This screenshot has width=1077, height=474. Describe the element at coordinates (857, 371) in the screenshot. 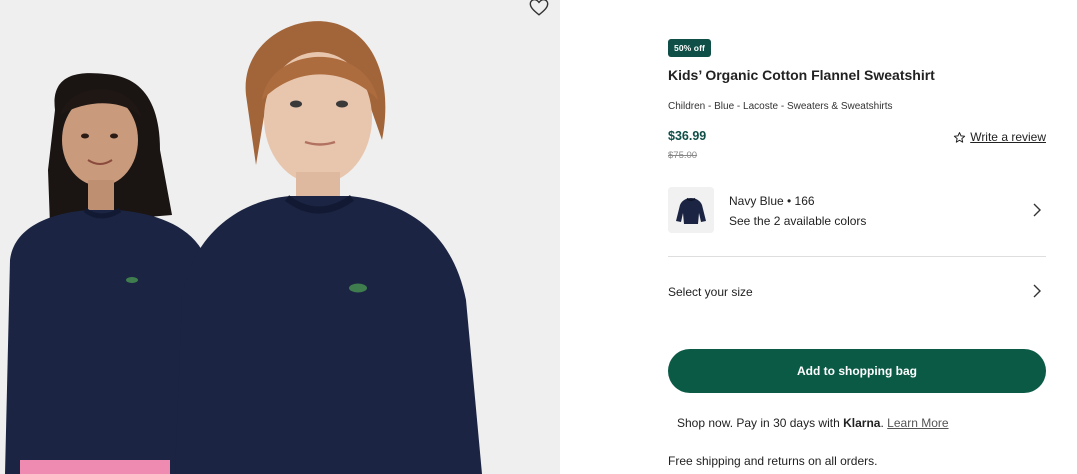

I see `add-to-bag-button: Add to shopping bag` at that location.